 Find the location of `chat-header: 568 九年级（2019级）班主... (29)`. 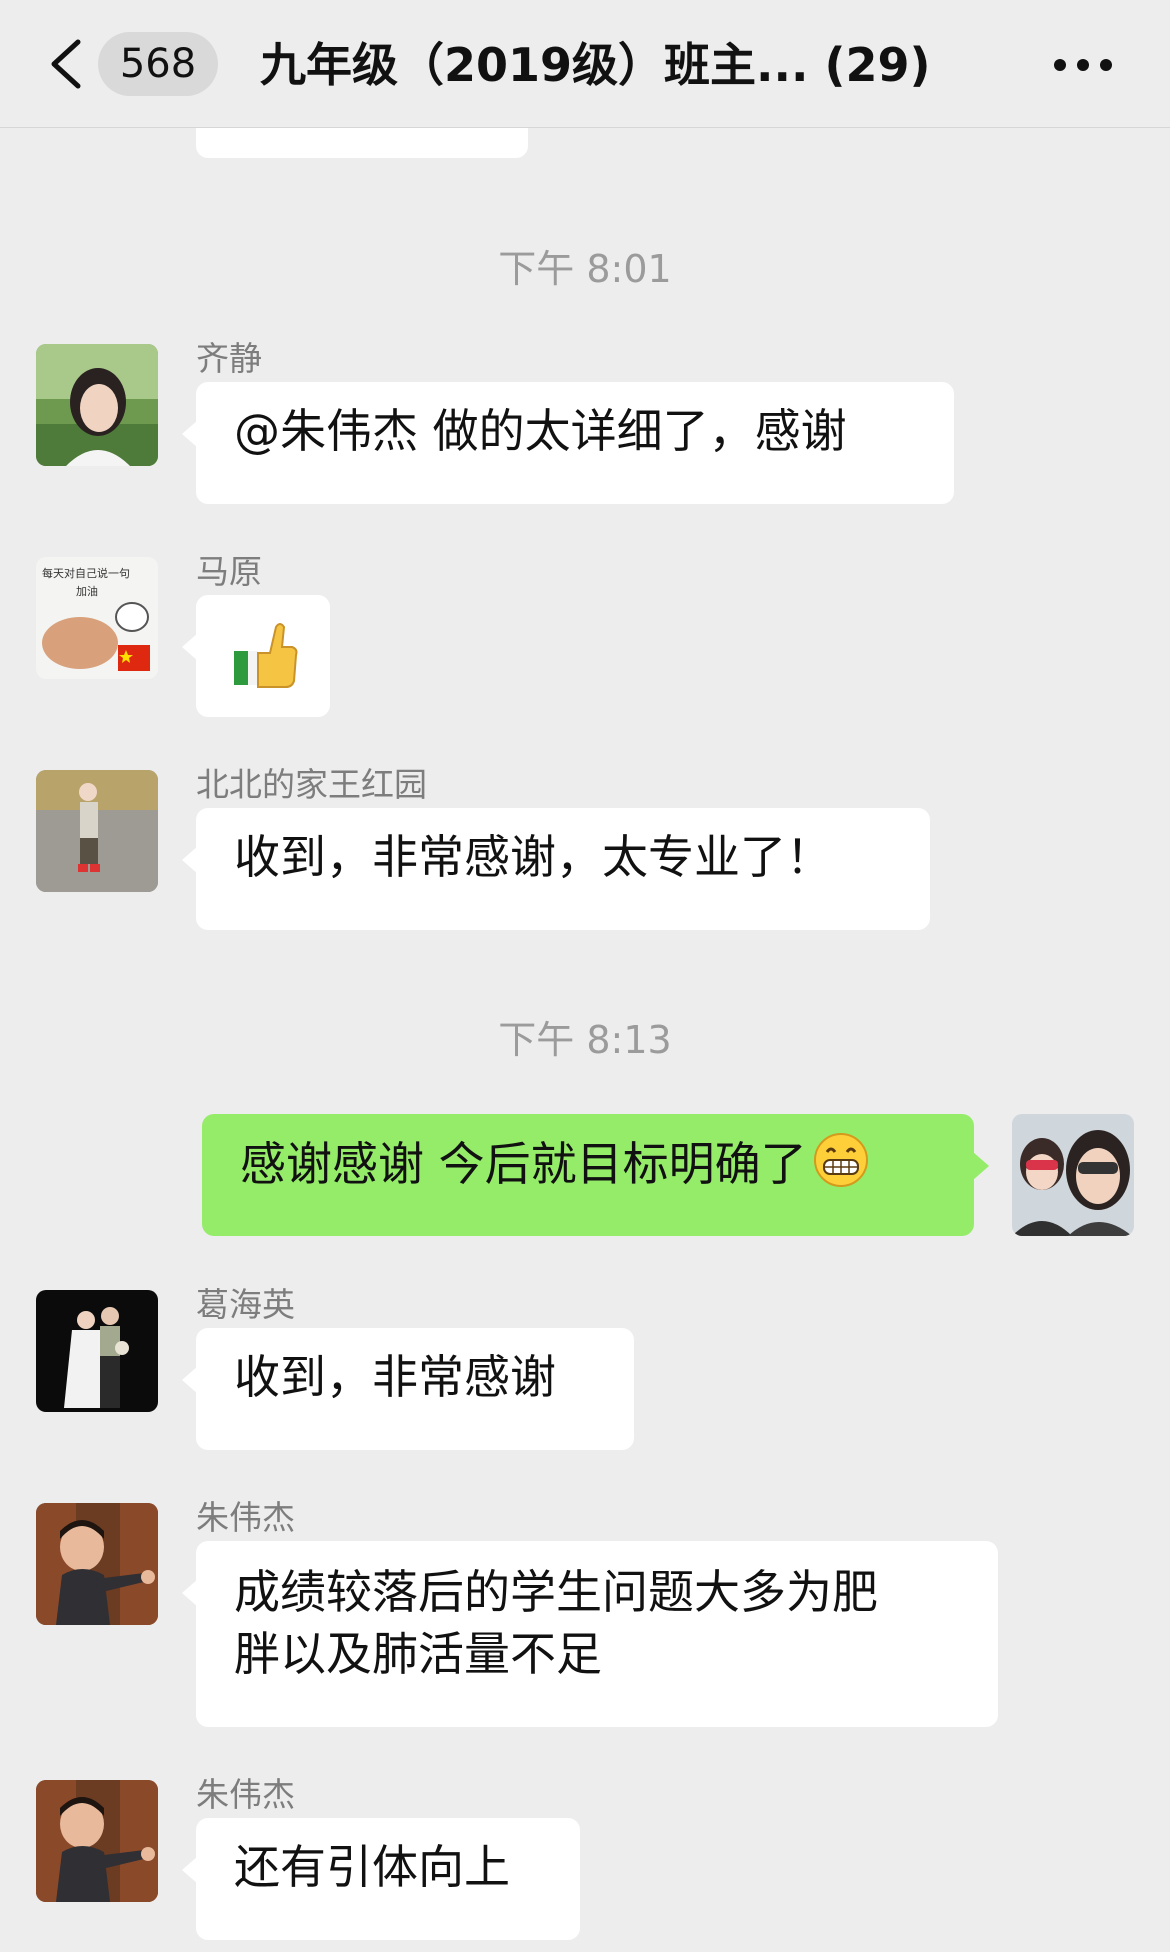

chat-header: 568 九年级（2019级）班主... (29) is located at coordinates (585, 64).